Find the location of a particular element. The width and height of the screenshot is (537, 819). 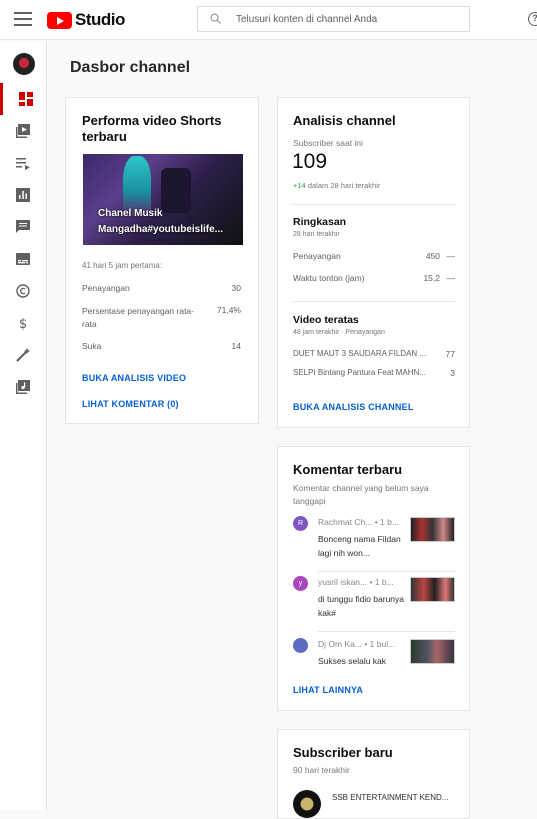

sidebar-item-monetization: $ is located at coordinates (23, 323).